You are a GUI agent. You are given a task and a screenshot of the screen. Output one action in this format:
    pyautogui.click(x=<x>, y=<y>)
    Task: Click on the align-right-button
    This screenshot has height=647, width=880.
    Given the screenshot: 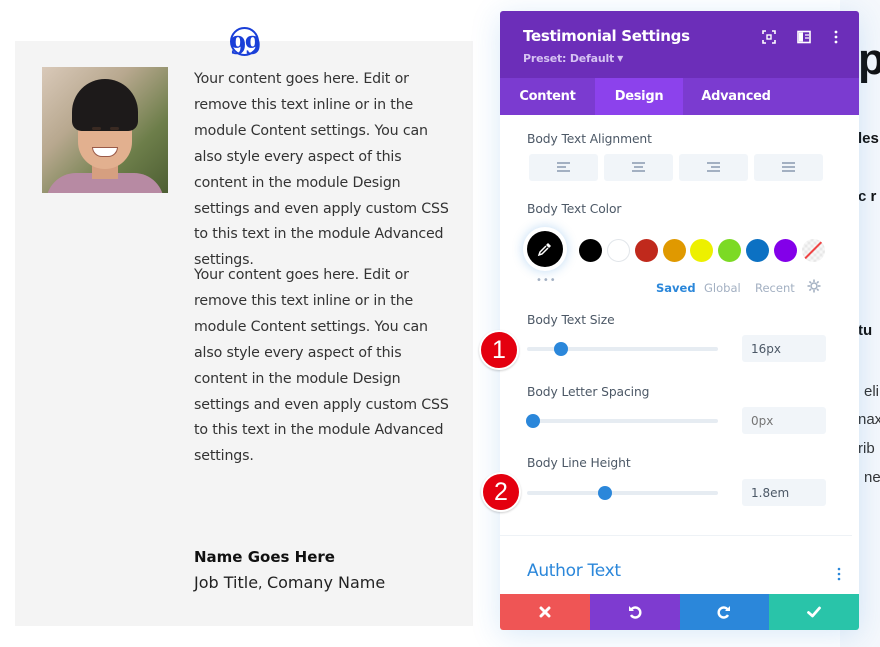 What is the action you would take?
    pyautogui.click(x=713, y=167)
    